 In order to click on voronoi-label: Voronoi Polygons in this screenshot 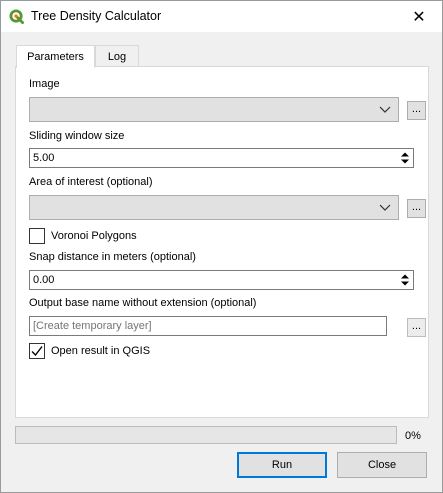, I will do `click(94, 236)`.